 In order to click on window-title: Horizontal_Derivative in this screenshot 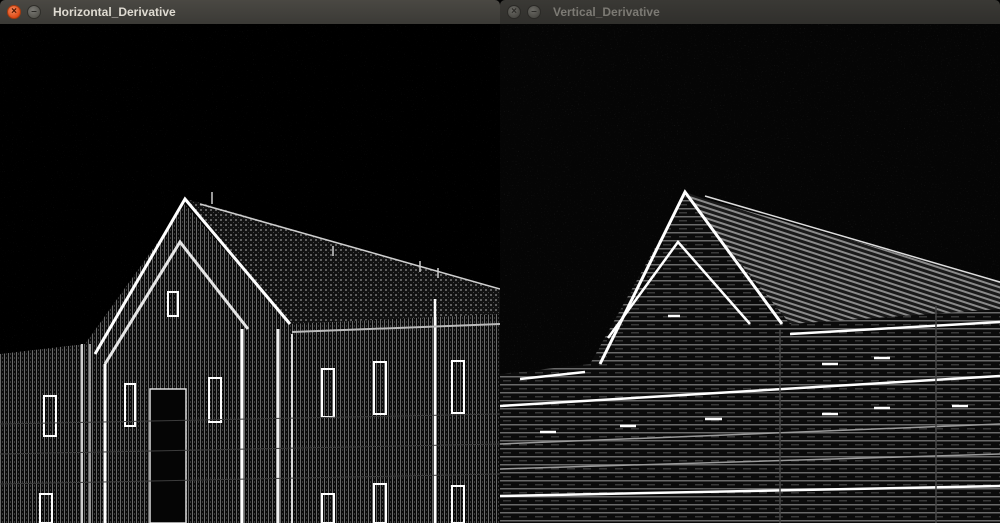, I will do `click(114, 12)`.